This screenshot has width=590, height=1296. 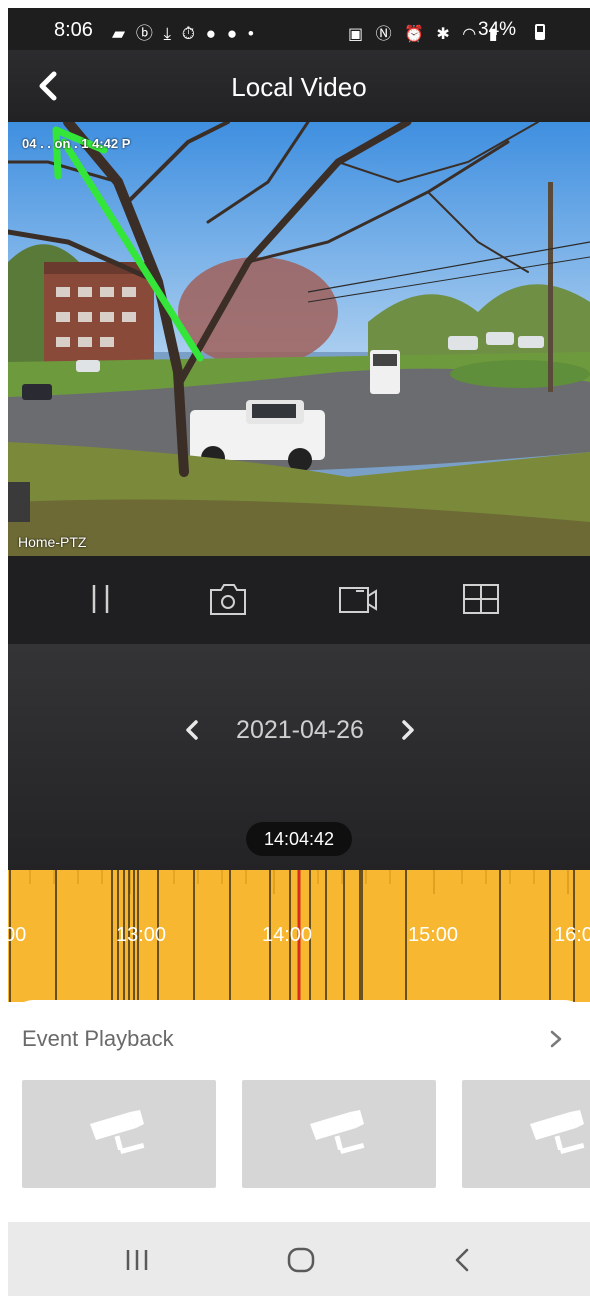 What do you see at coordinates (76, 143) in the screenshot?
I see `video-timestamp-overlay: 04 . . on . 1 4:42 P` at bounding box center [76, 143].